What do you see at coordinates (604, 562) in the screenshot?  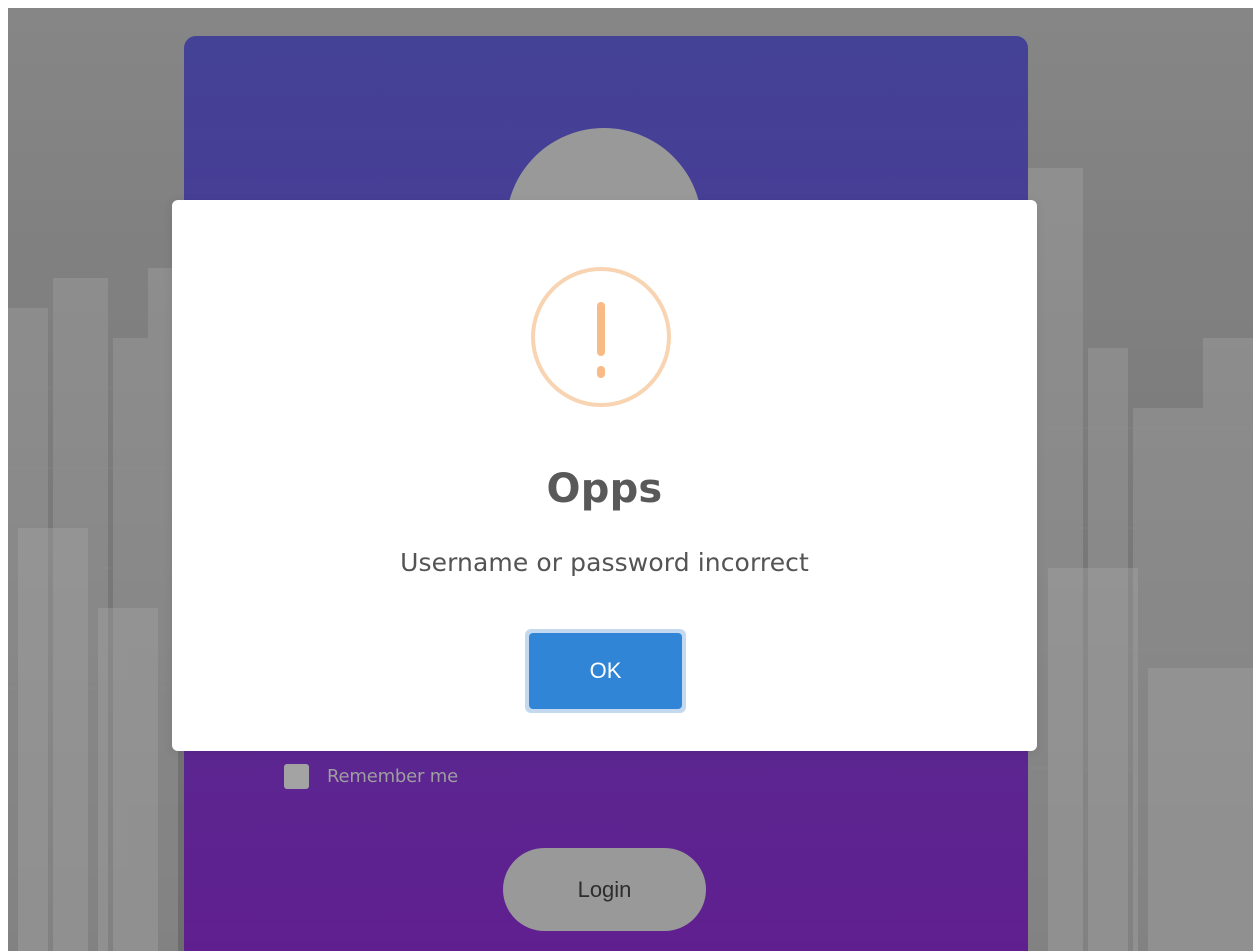 I see `dialog-message: Username or password incorrect` at bounding box center [604, 562].